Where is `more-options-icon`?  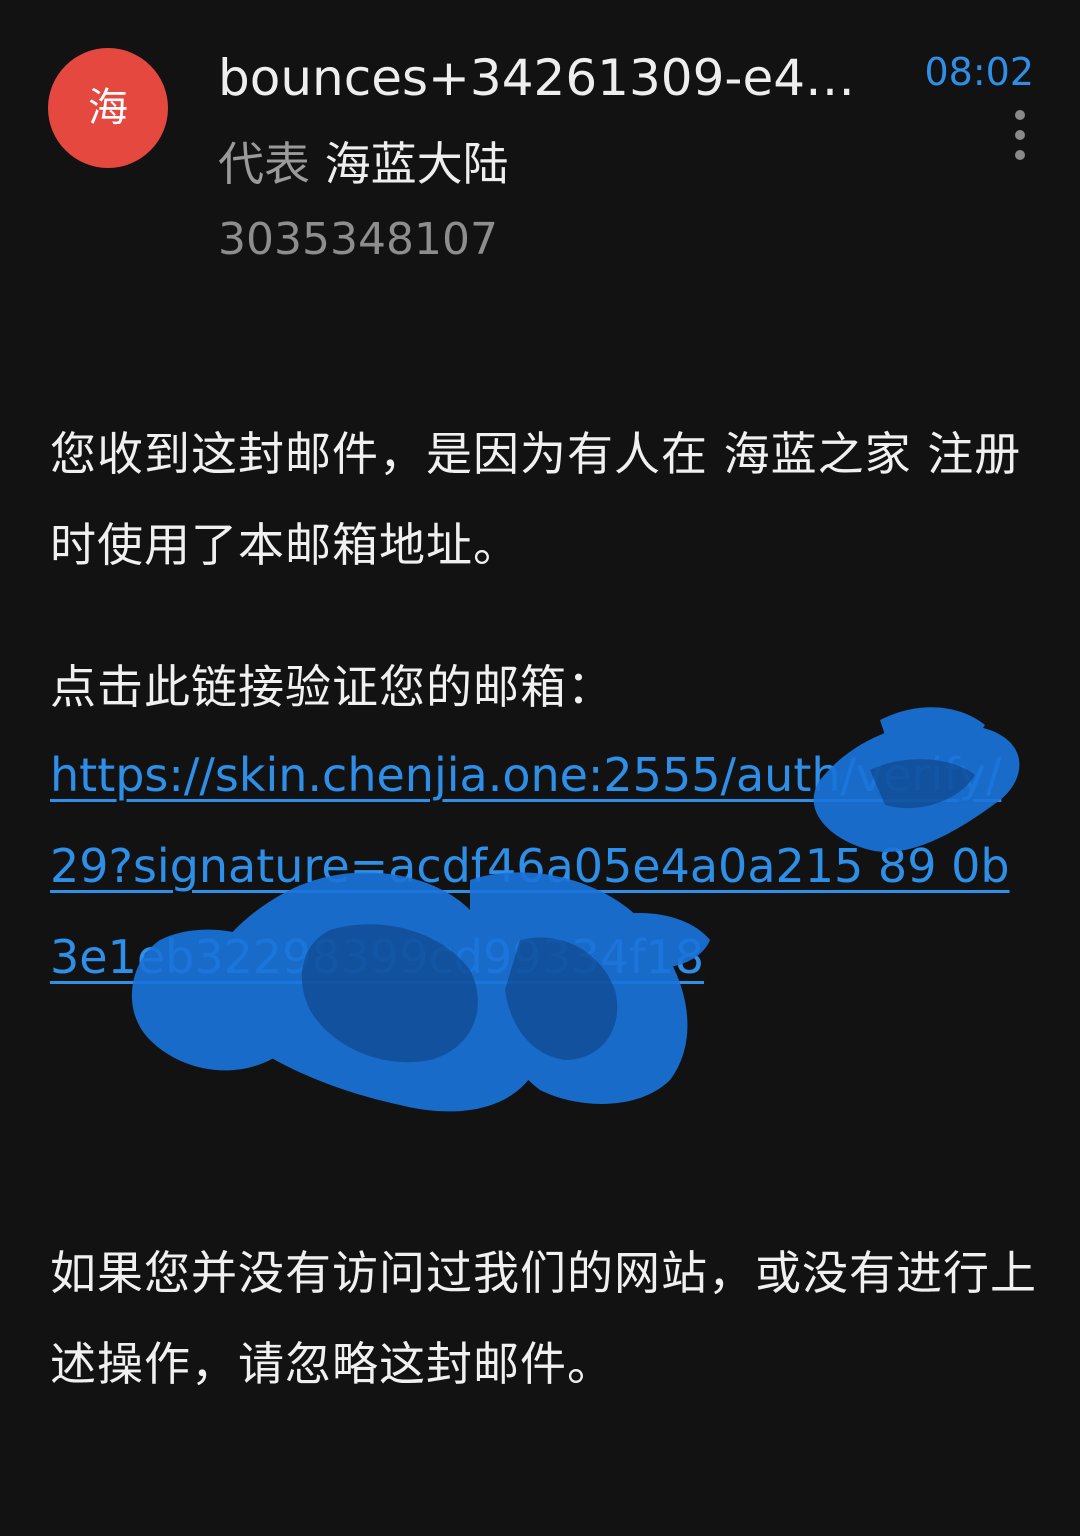 more-options-icon is located at coordinates (1020, 137).